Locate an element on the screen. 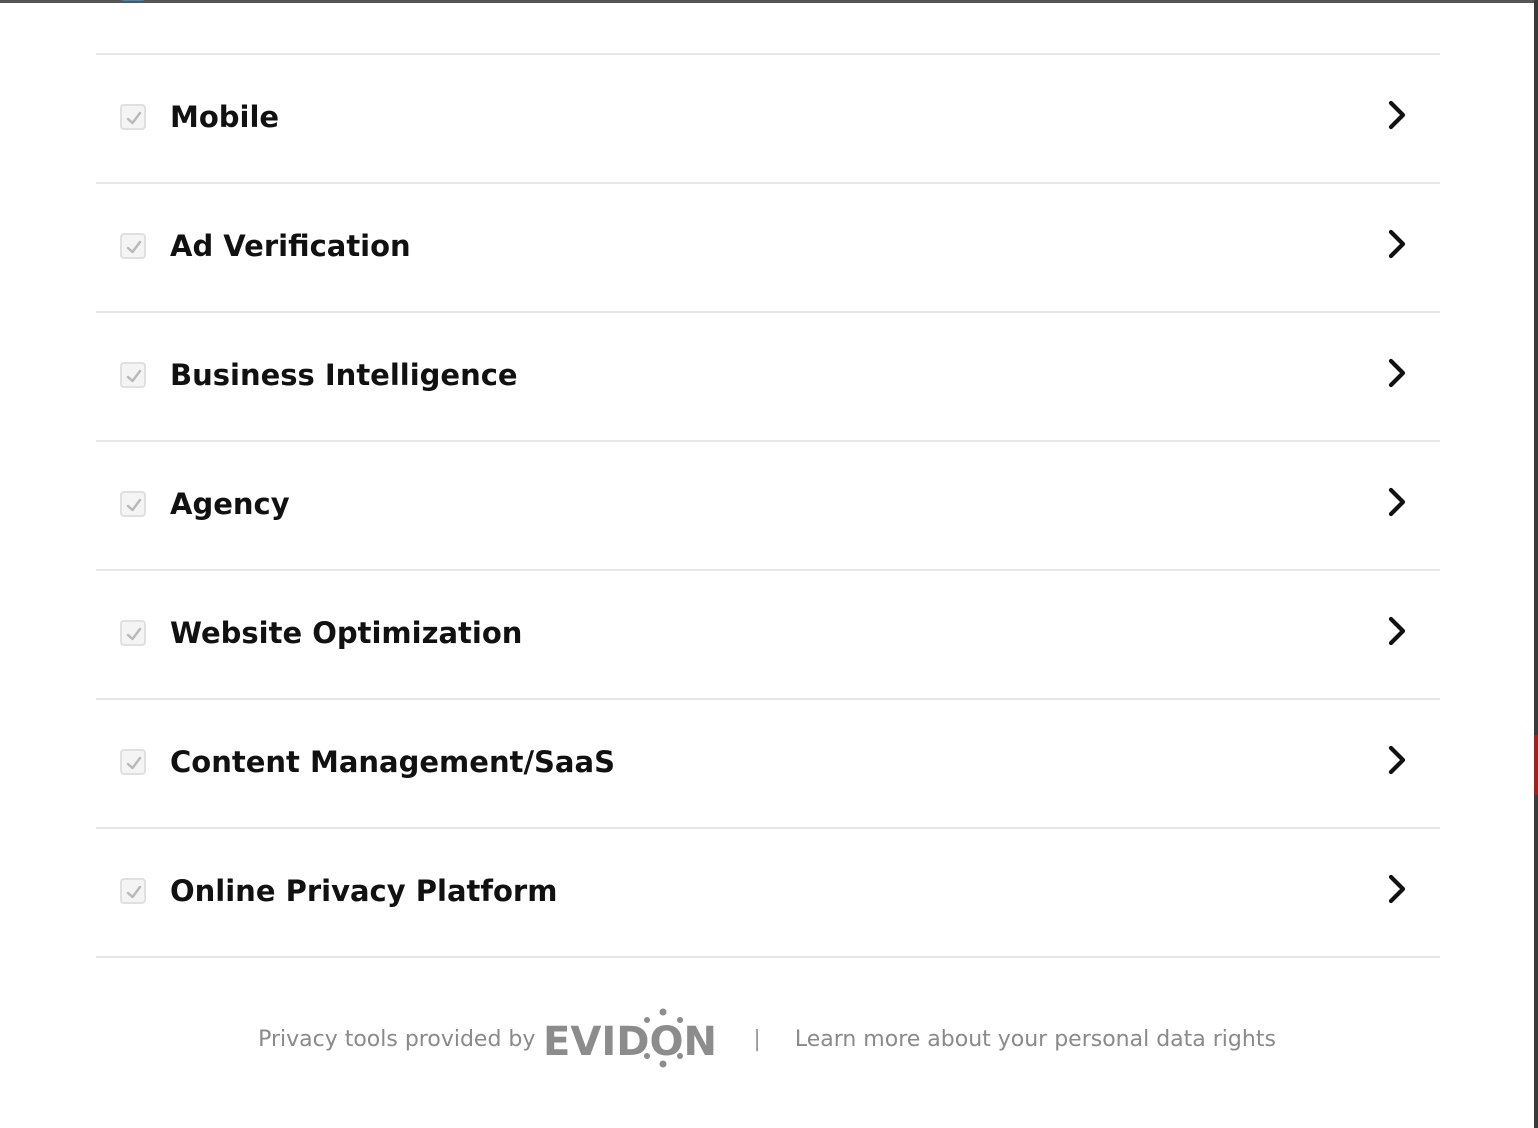  category-row: Online Privacy Platform is located at coordinates (768, 893).